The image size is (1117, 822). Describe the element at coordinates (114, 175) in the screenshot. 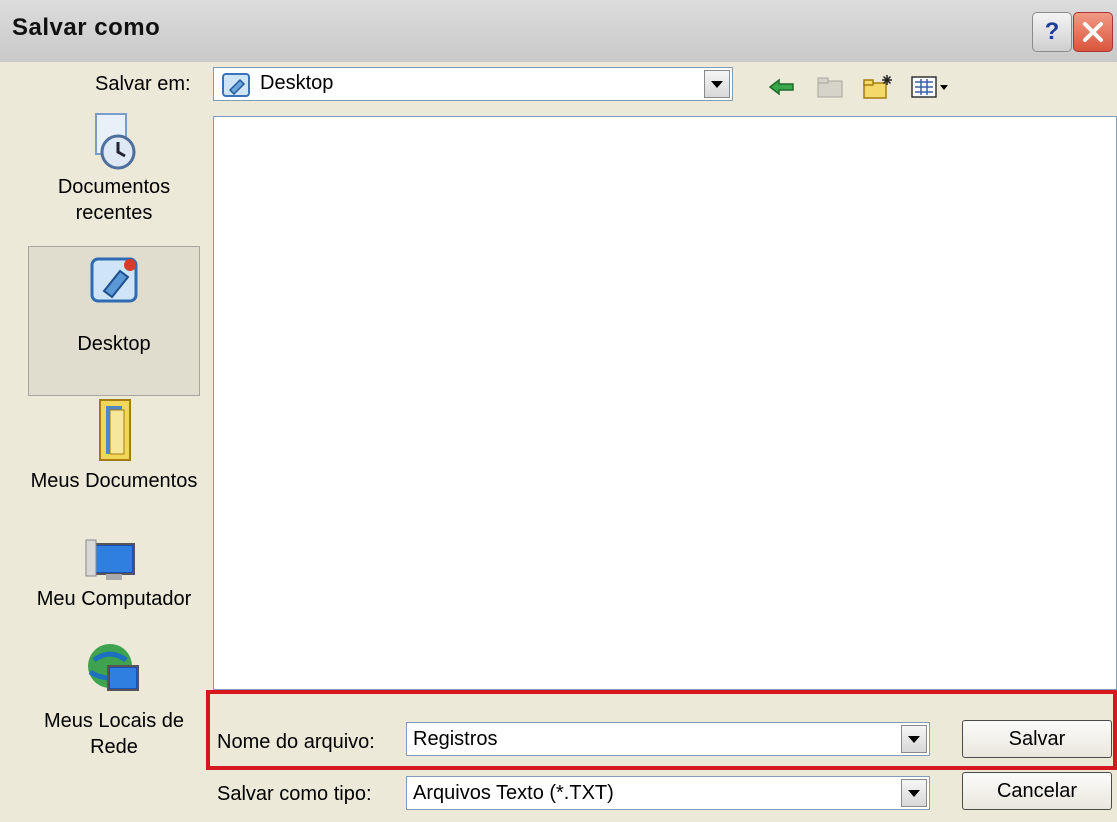

I see `place-recent-documents: Documentos recentes` at that location.